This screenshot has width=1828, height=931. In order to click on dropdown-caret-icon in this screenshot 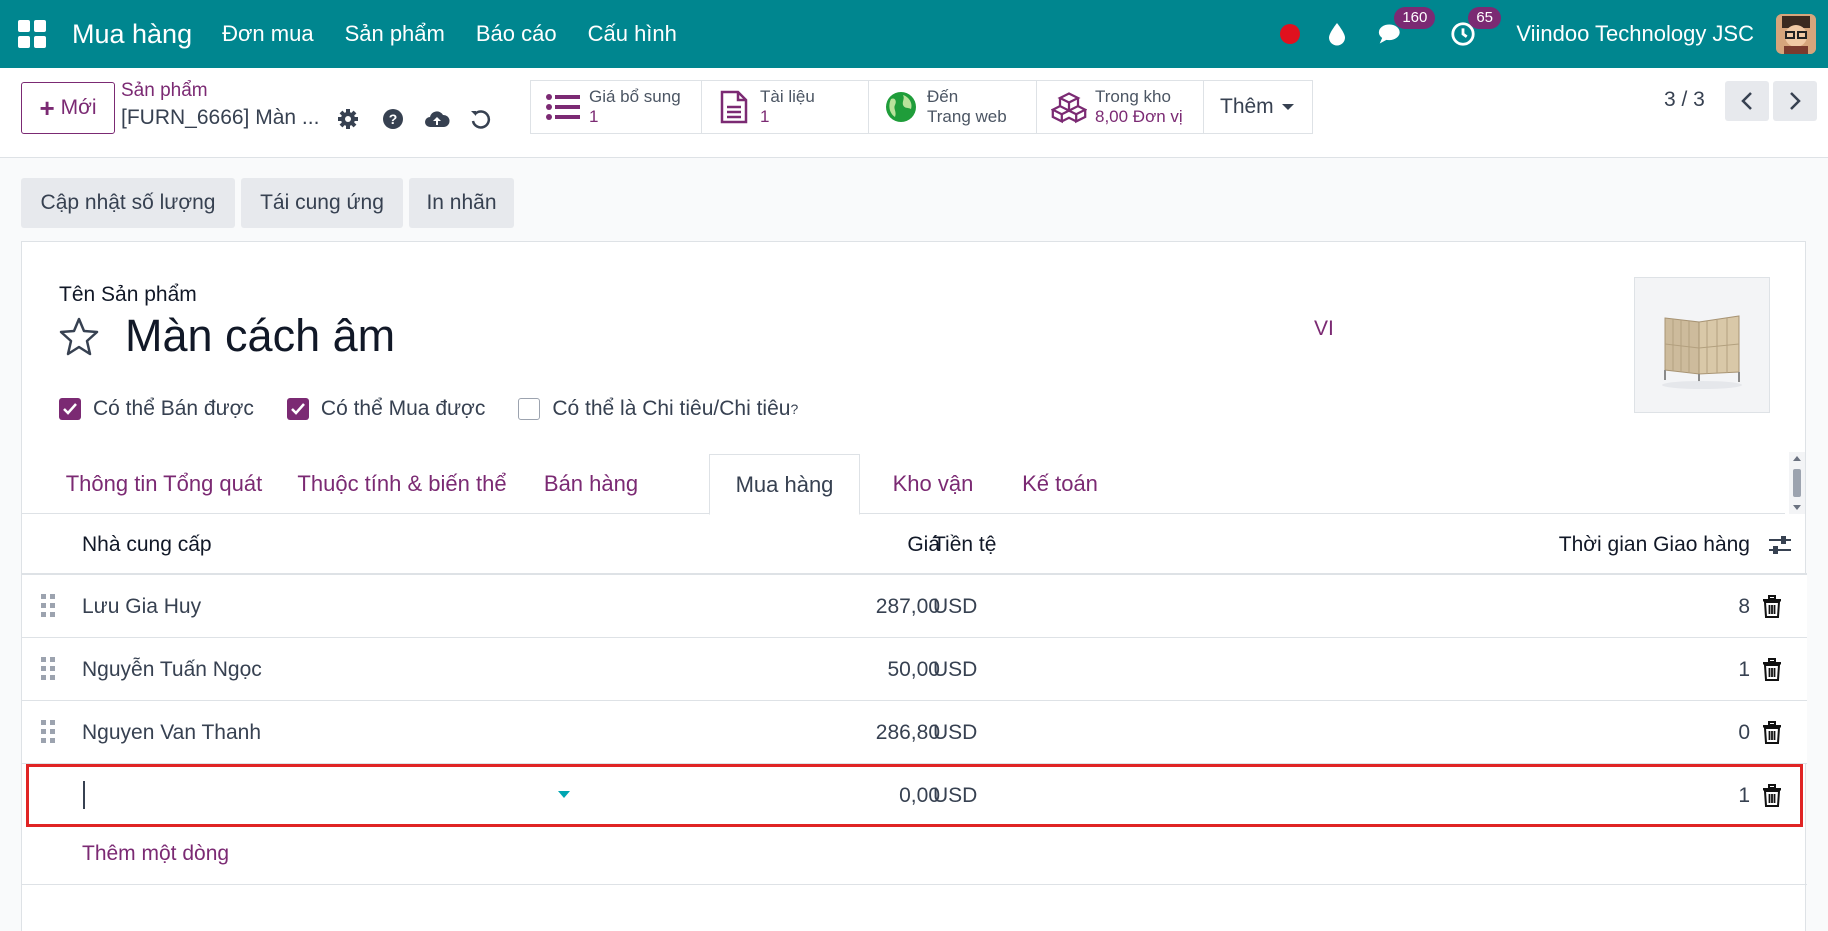, I will do `click(564, 794)`.